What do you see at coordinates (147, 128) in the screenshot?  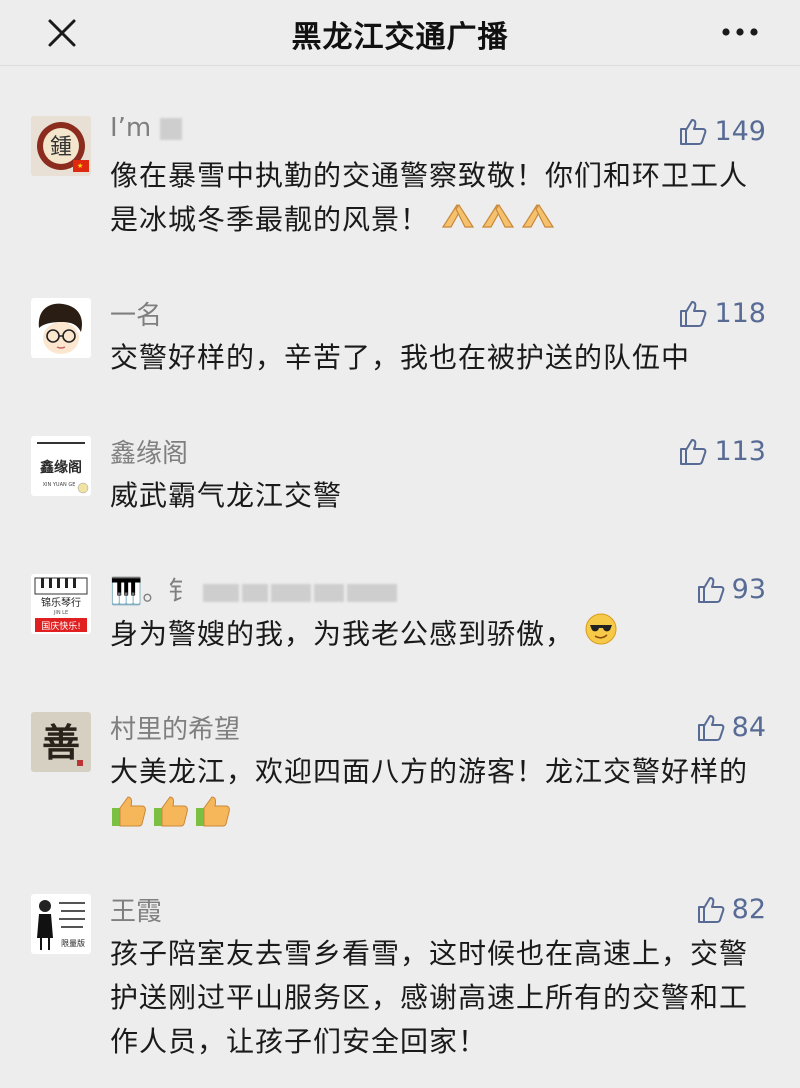 I see `commenter-name: I’m` at bounding box center [147, 128].